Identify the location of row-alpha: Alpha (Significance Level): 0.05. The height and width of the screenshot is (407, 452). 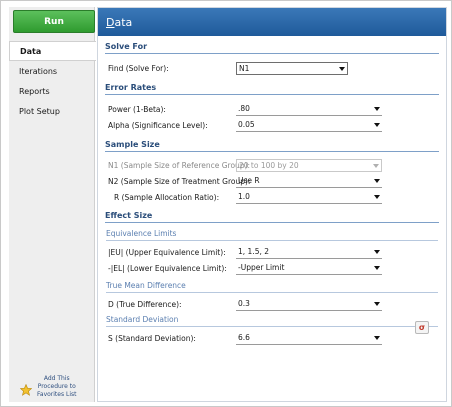
(273, 125).